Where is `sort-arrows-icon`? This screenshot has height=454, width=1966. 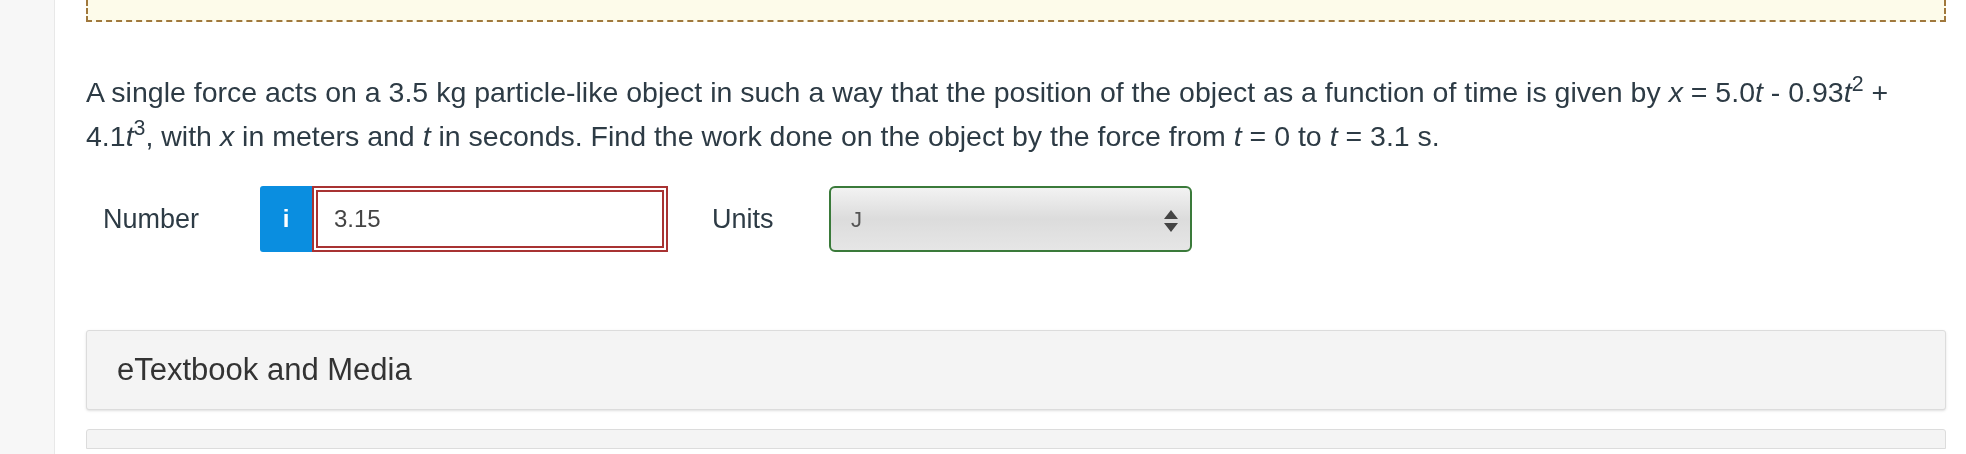
sort-arrows-icon is located at coordinates (1171, 221).